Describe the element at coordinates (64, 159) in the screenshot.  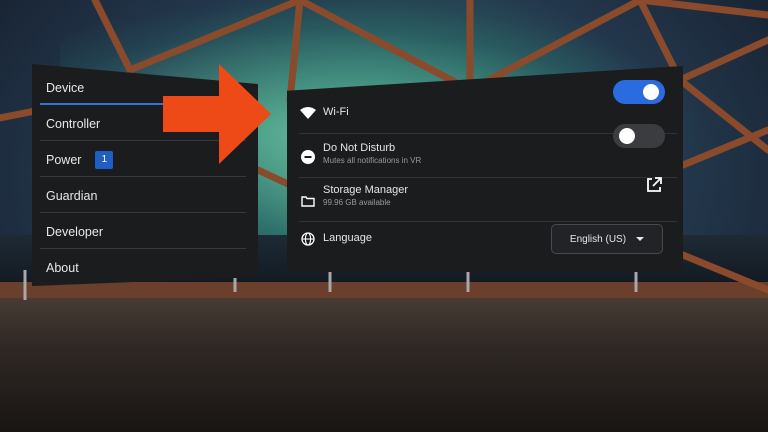
I see `nav-item-label: Power` at that location.